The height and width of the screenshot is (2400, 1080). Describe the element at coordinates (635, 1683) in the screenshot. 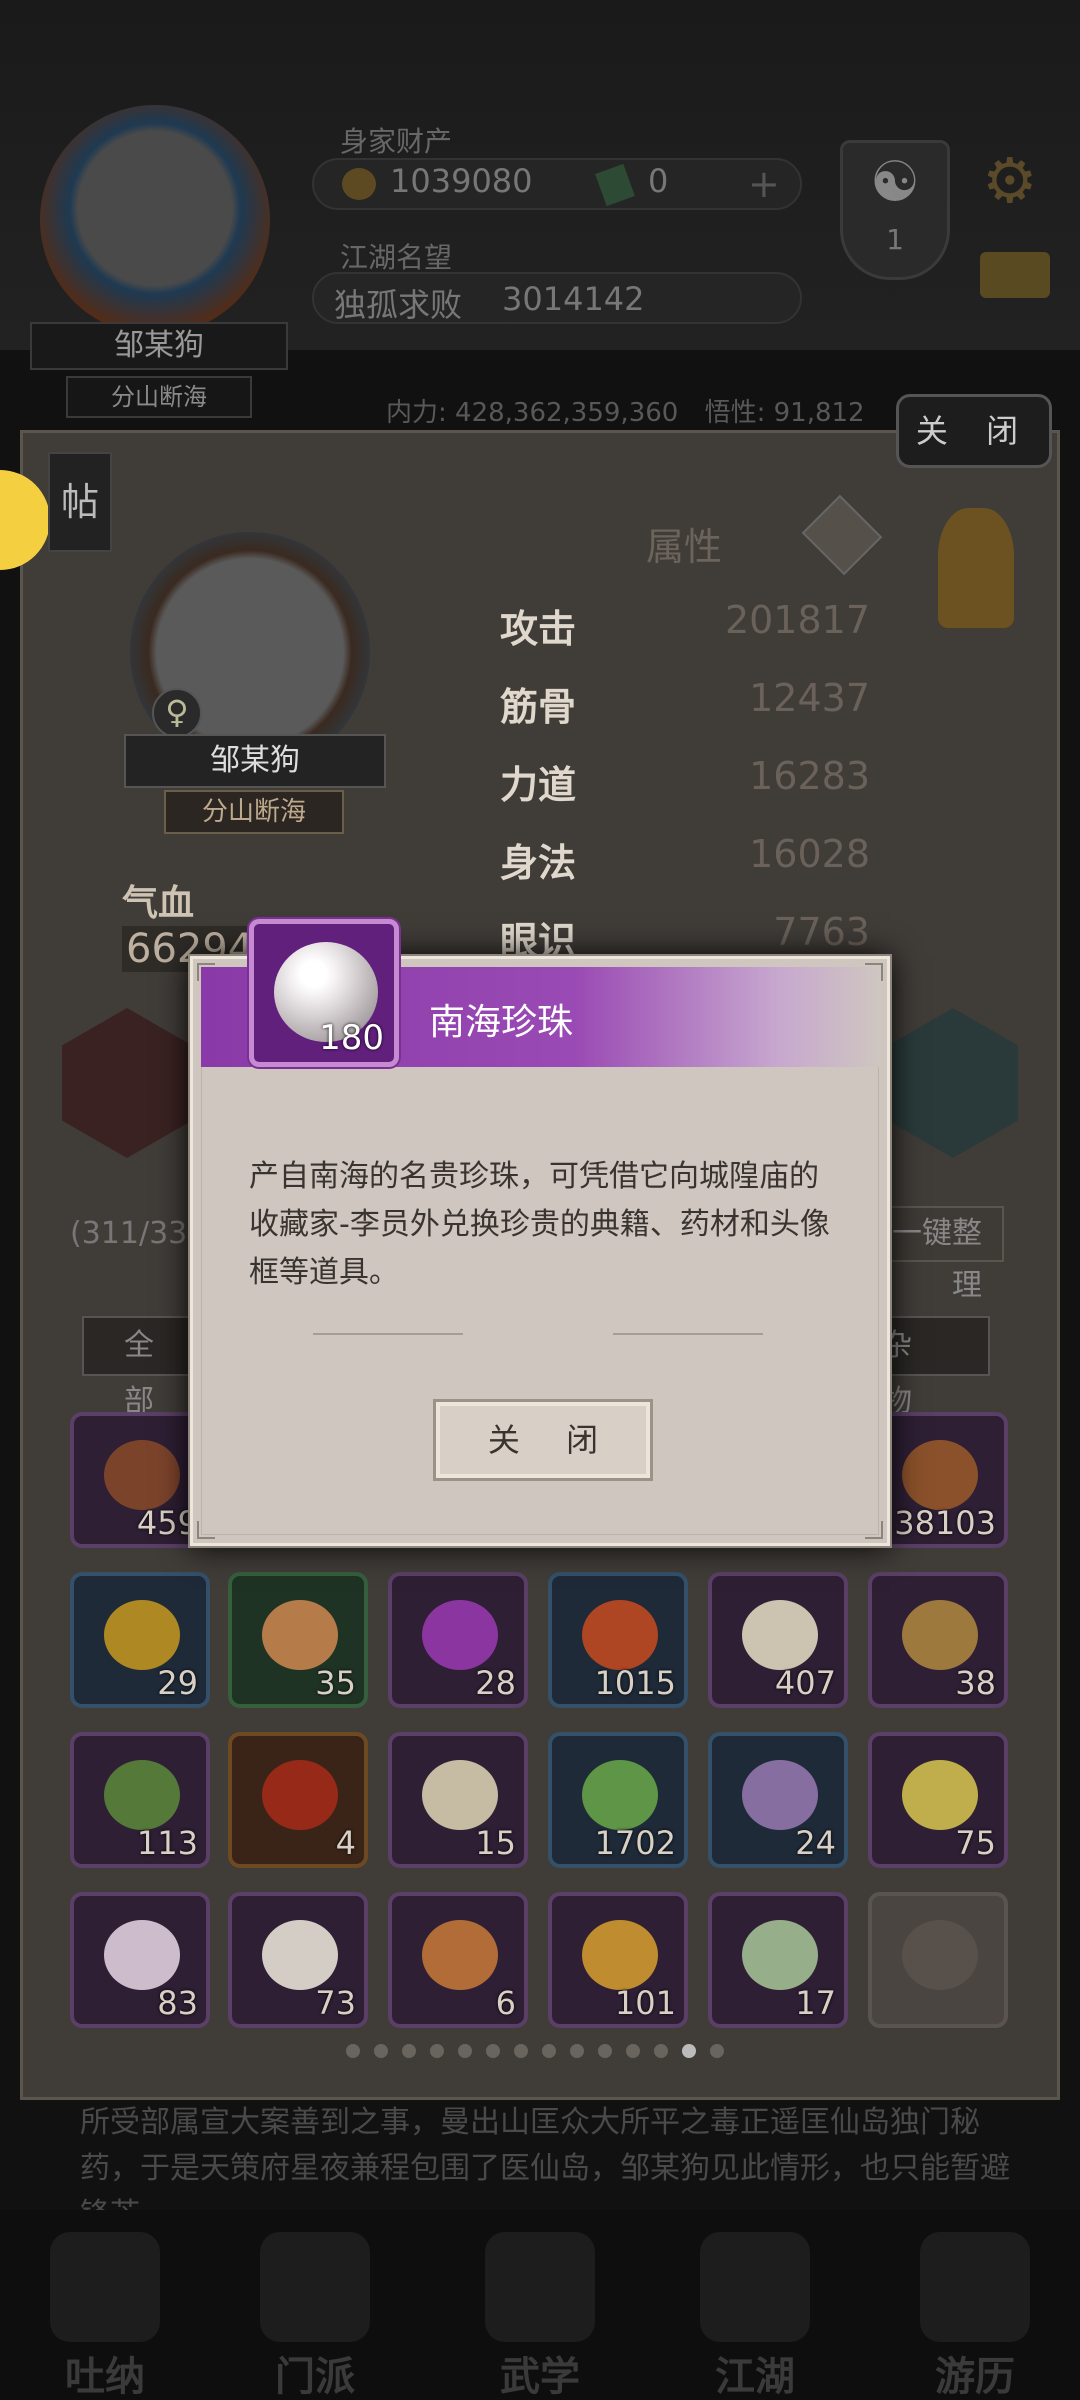

I see `item-slot-count: 1015` at that location.